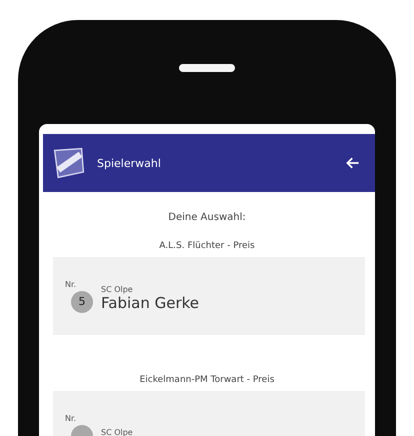  What do you see at coordinates (207, 380) in the screenshot?
I see `prize-title: Eickelmann-PM Torwart - Preis` at bounding box center [207, 380].